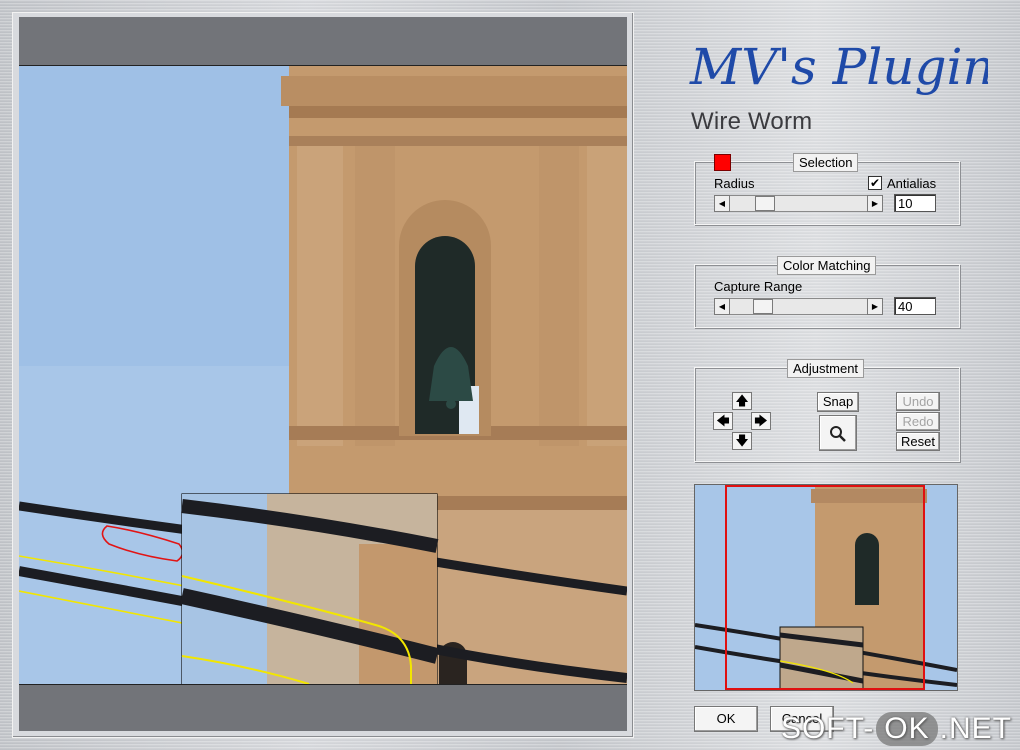 The image size is (1020, 750). Describe the element at coordinates (798, 203) in the screenshot. I see `radius-slider: ◀ ▶` at that location.